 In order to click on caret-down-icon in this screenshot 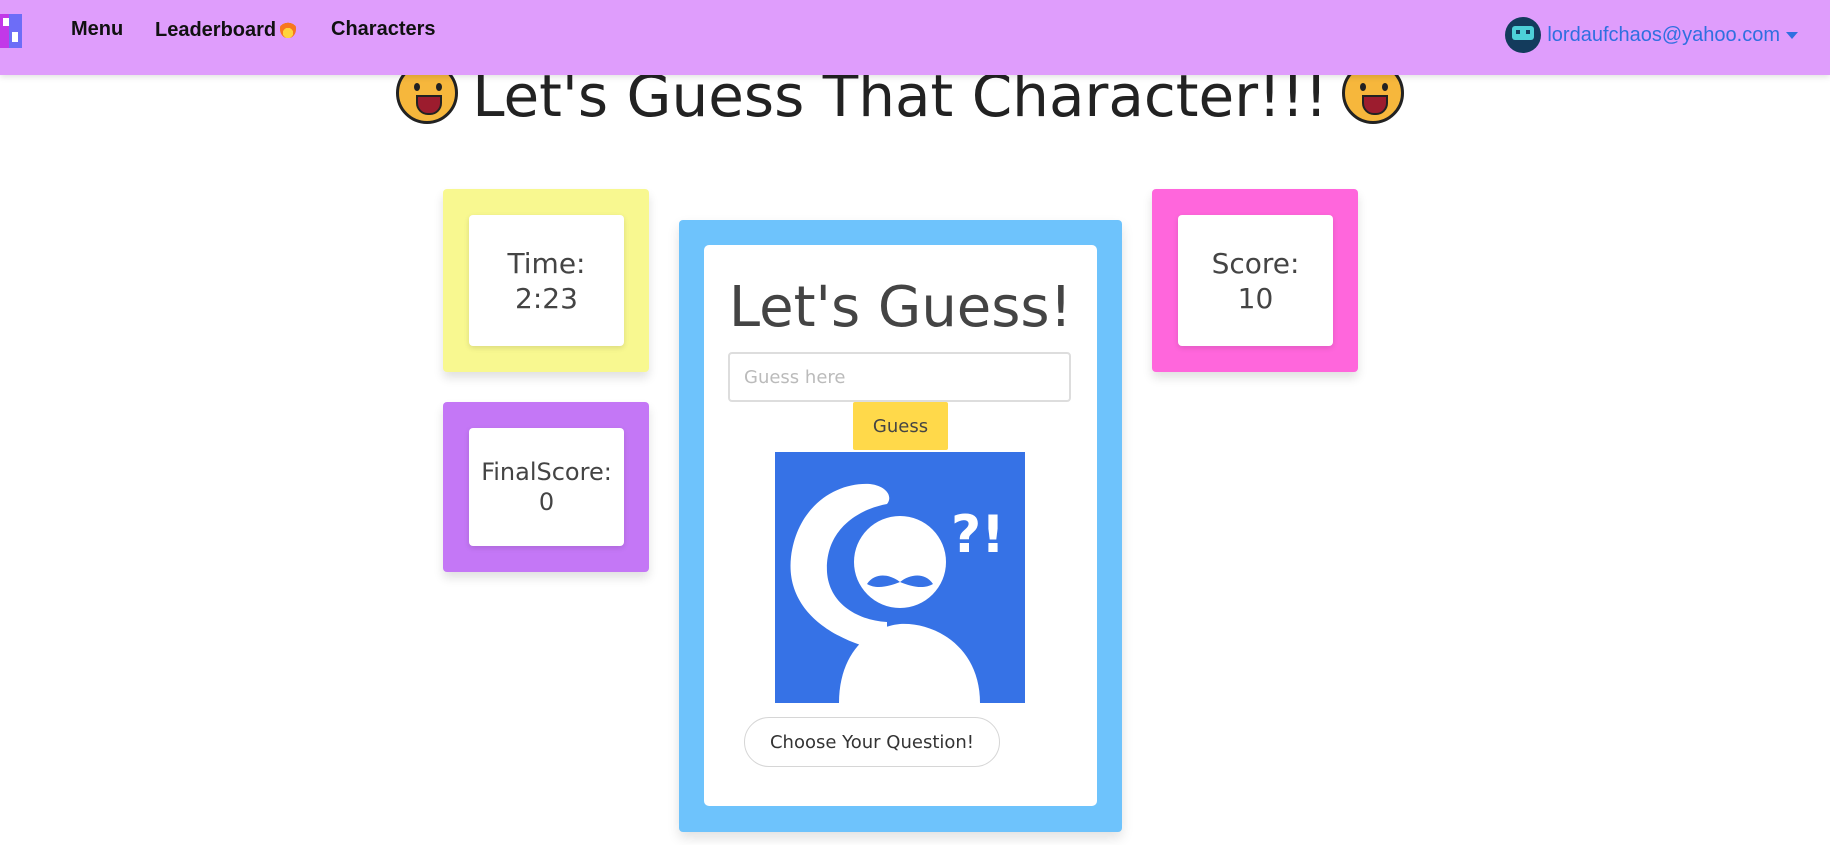, I will do `click(1792, 35)`.